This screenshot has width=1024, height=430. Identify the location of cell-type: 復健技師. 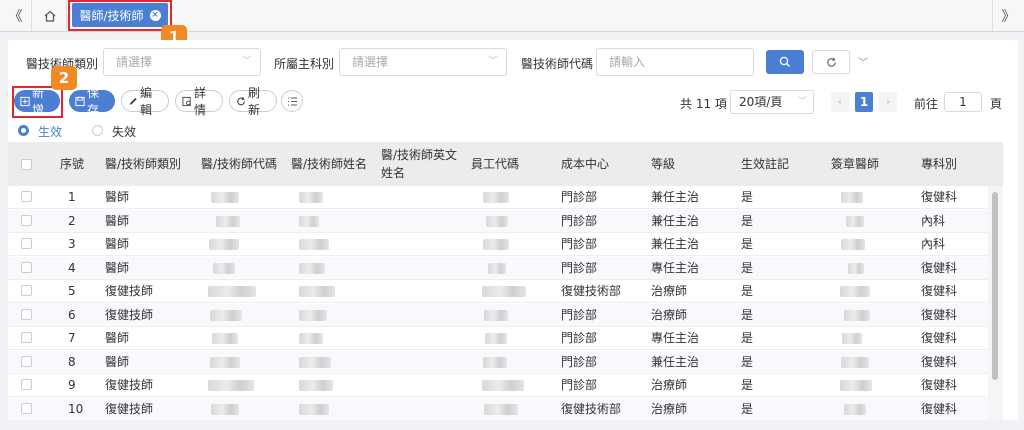
(129, 385).